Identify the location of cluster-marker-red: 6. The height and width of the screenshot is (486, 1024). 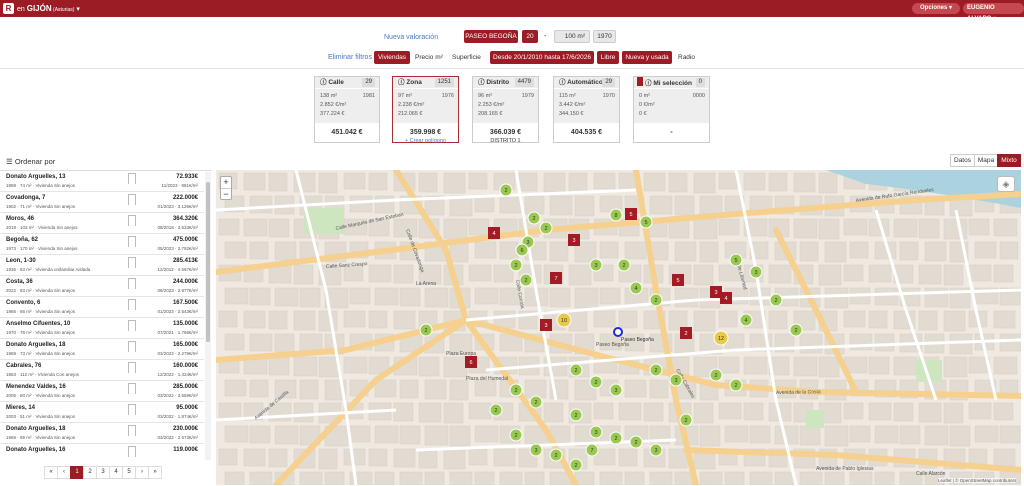
(471, 362).